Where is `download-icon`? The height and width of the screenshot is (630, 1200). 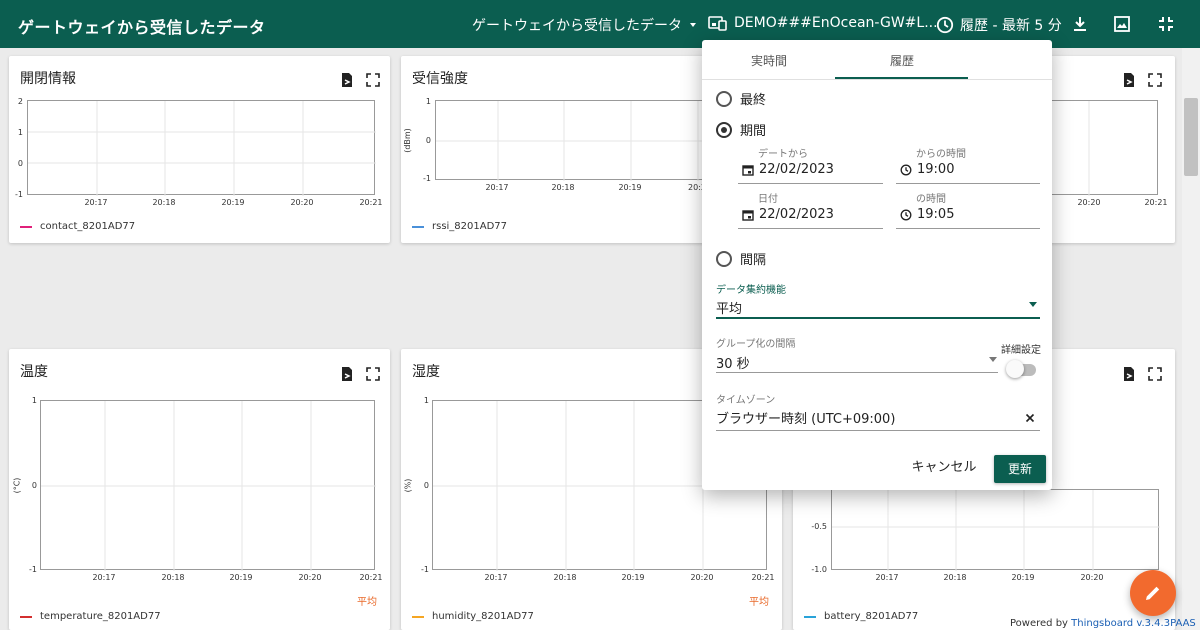 download-icon is located at coordinates (1080, 24).